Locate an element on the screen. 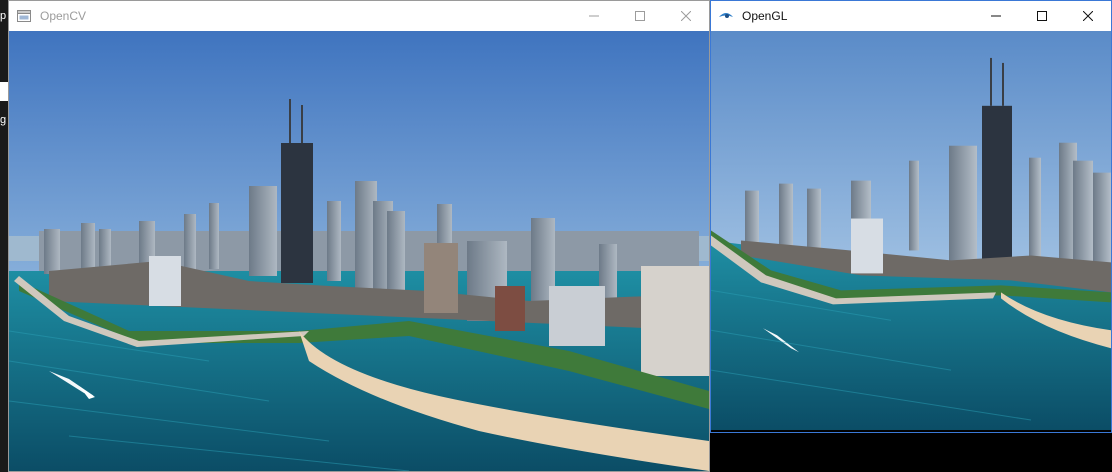 The height and width of the screenshot is (472, 1112). desktop-field-fragment is located at coordinates (4, 91).